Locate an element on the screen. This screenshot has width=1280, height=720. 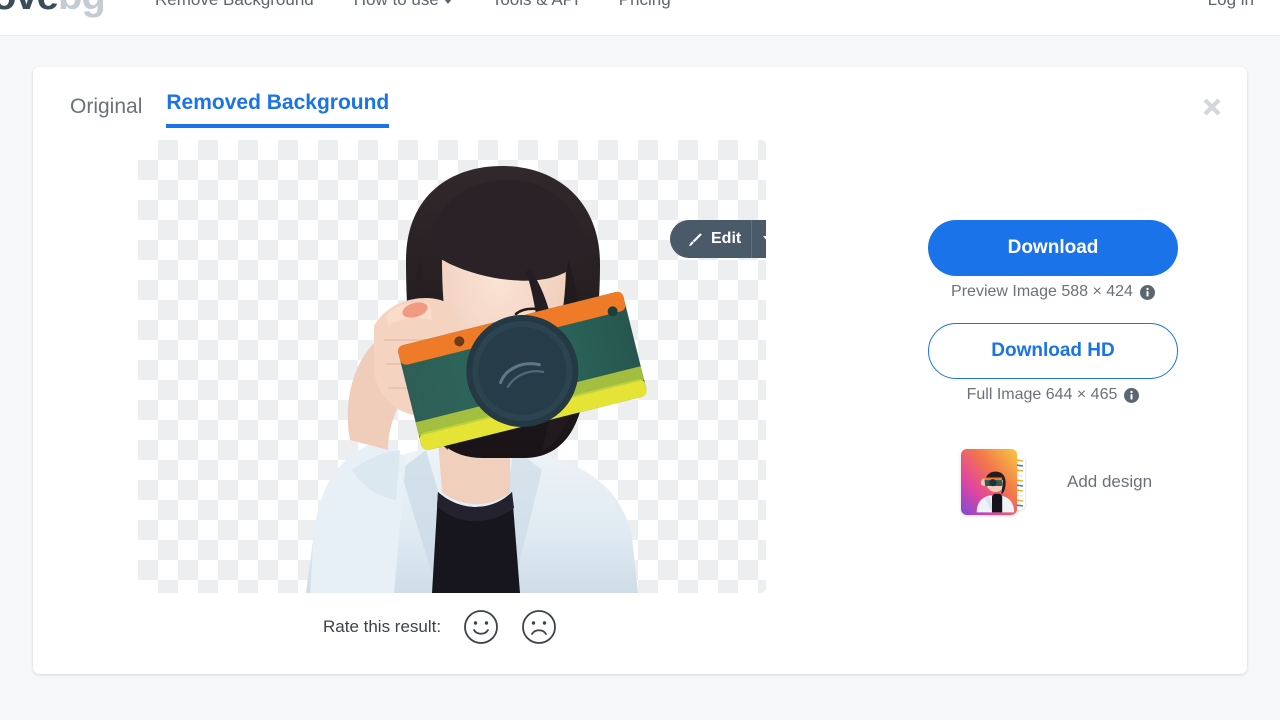
rate-label: Rate this result: is located at coordinates (382, 626).